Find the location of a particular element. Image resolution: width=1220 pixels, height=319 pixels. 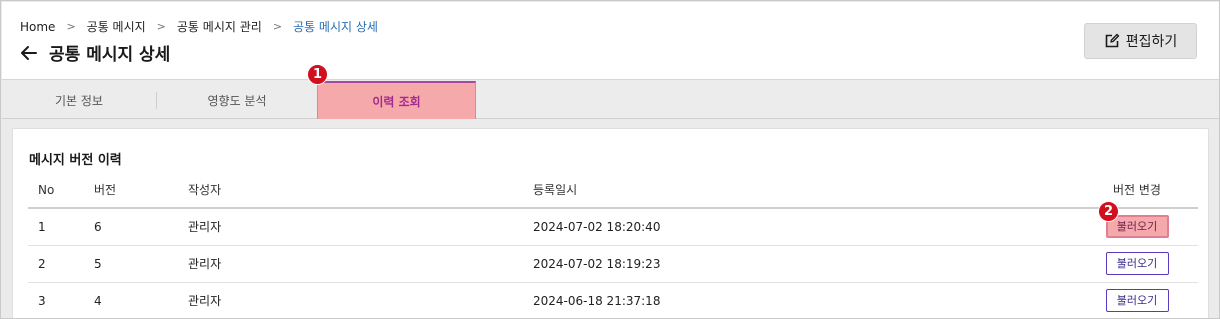

annotation-badge-2: 2 is located at coordinates (1108, 211).